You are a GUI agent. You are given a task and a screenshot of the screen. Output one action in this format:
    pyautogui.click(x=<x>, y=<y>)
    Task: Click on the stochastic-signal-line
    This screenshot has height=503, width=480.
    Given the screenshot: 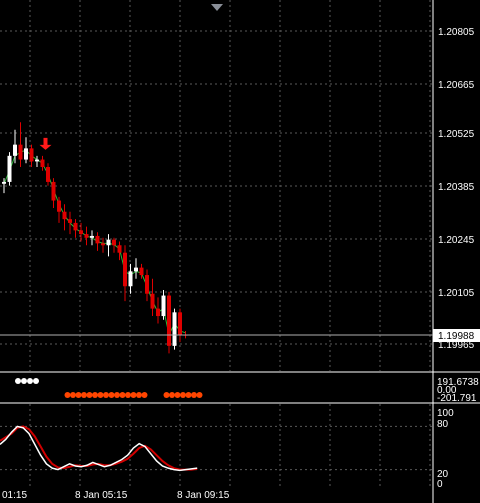 What is the action you would take?
    pyautogui.click(x=99, y=448)
    